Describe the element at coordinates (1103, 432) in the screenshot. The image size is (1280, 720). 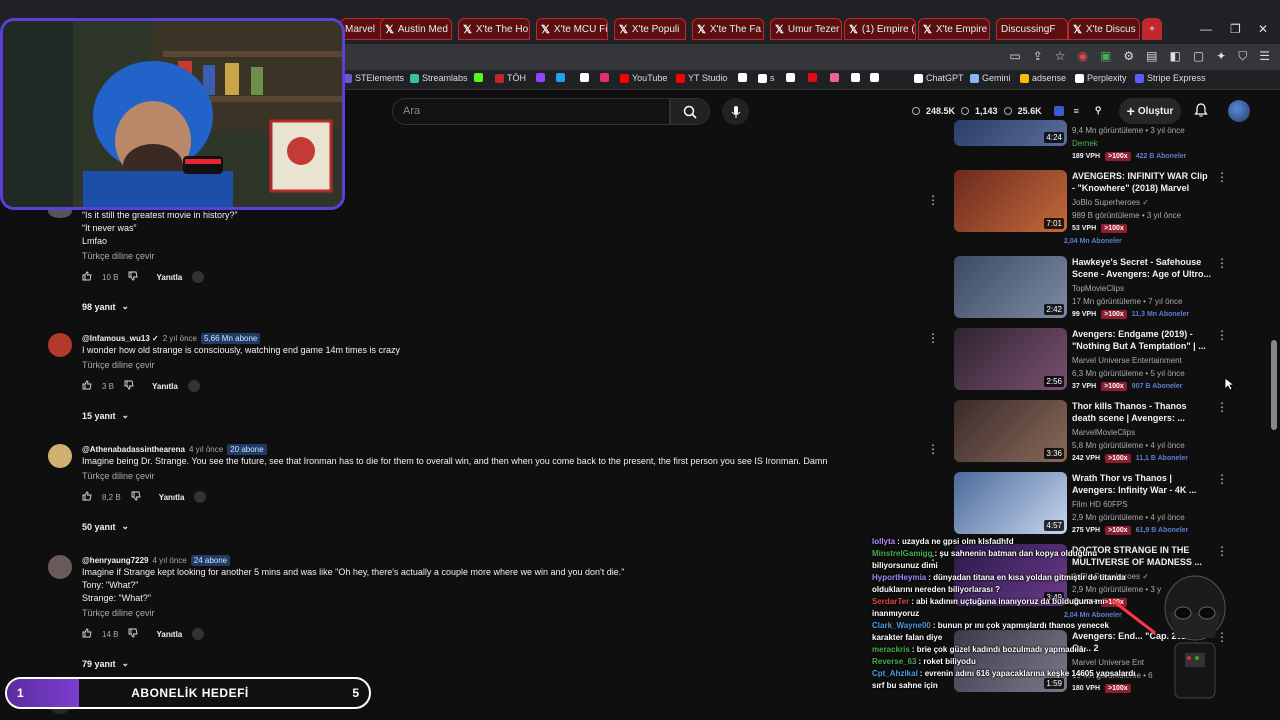
I see `channel-name: MarvelMovieClips` at that location.